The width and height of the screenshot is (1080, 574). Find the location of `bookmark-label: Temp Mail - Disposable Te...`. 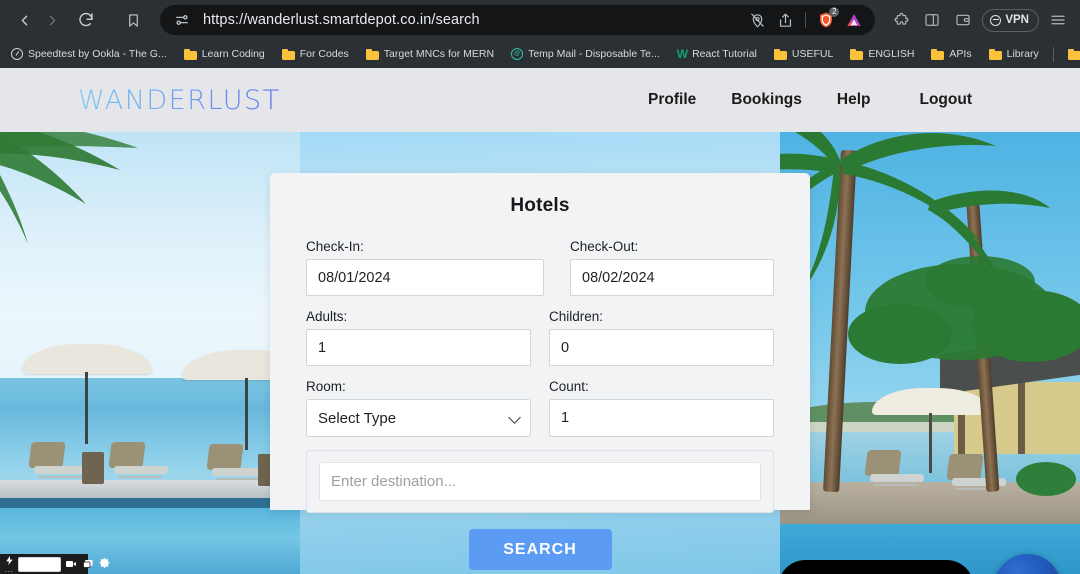

bookmark-label: Temp Mail - Disposable Te... is located at coordinates (594, 54).